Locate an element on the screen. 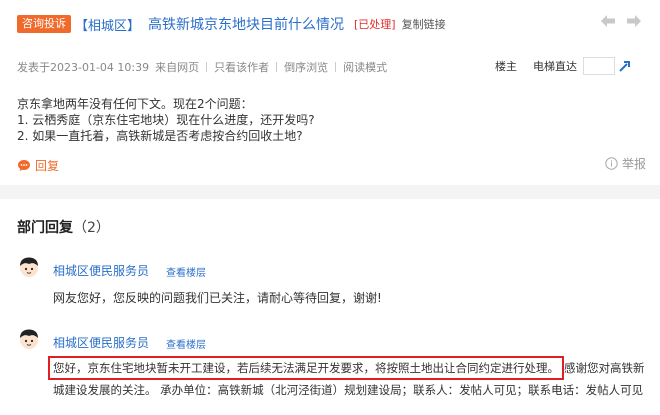 Image resolution: width=660 pixels, height=415 pixels. content-line: 1. 云栖秀庭（京东住宅地块）现在什么进度，还开发吗? is located at coordinates (166, 120).